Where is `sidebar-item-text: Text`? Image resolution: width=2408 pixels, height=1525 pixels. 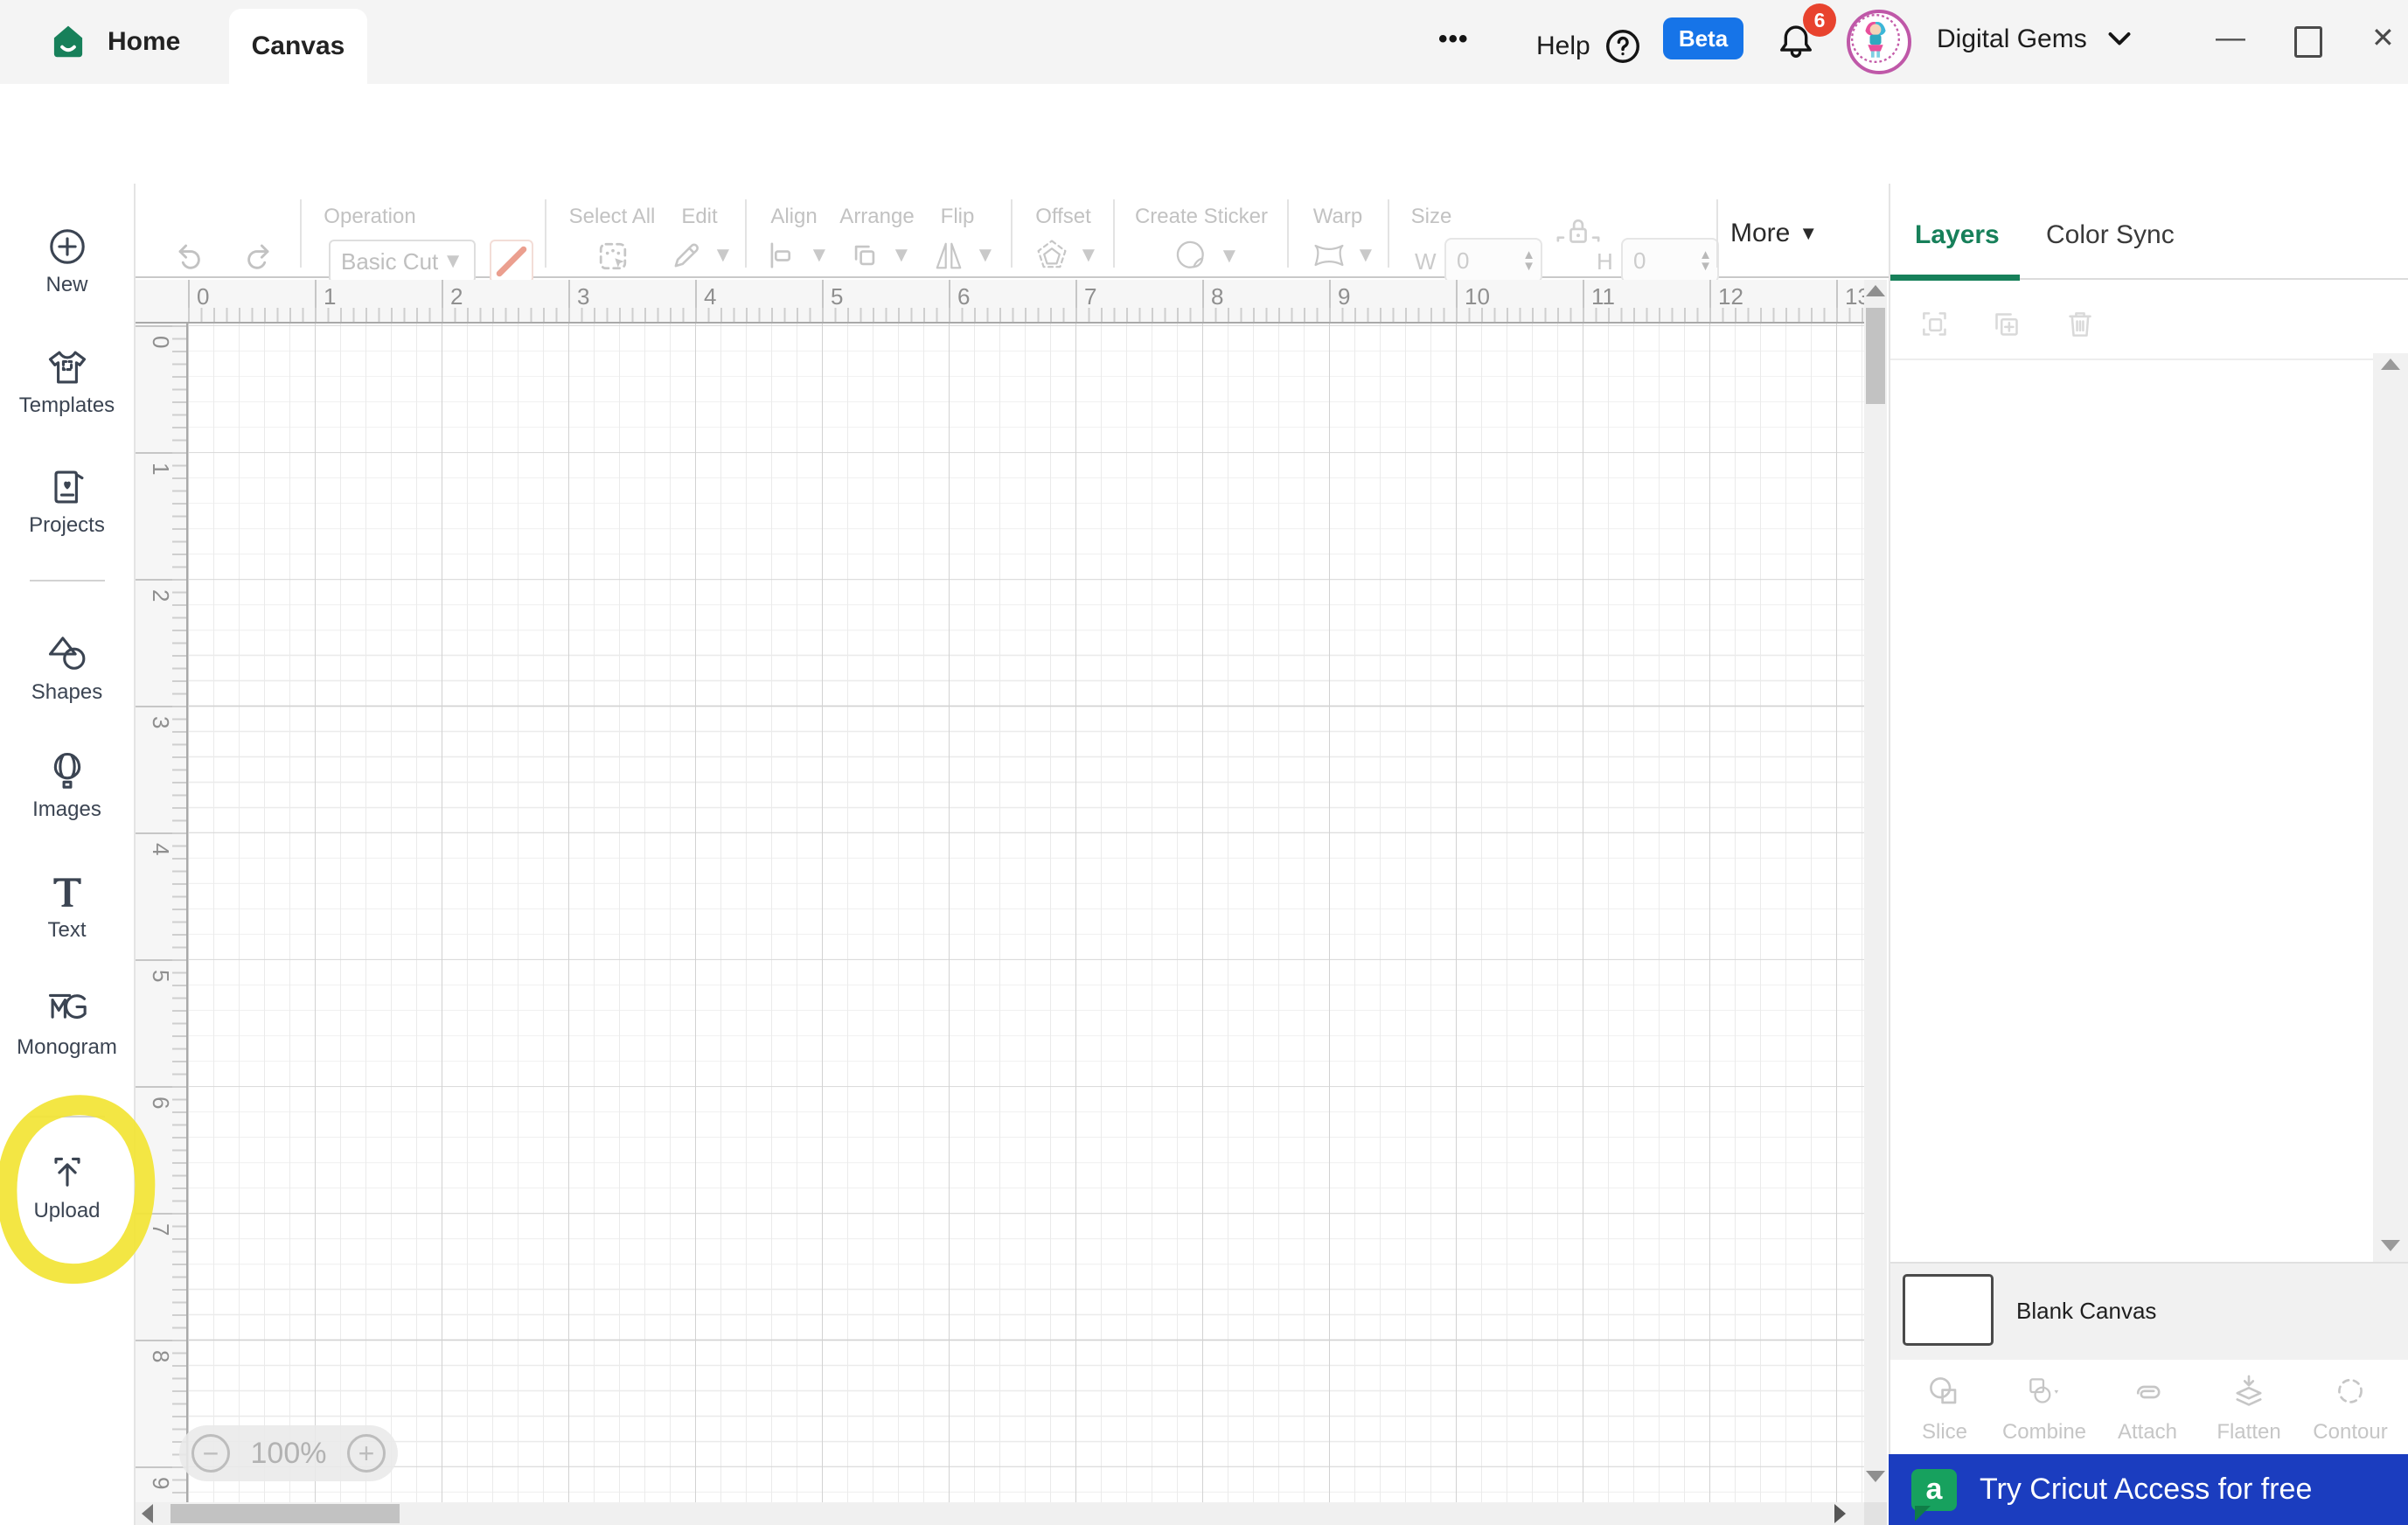 sidebar-item-text: Text is located at coordinates (67, 906).